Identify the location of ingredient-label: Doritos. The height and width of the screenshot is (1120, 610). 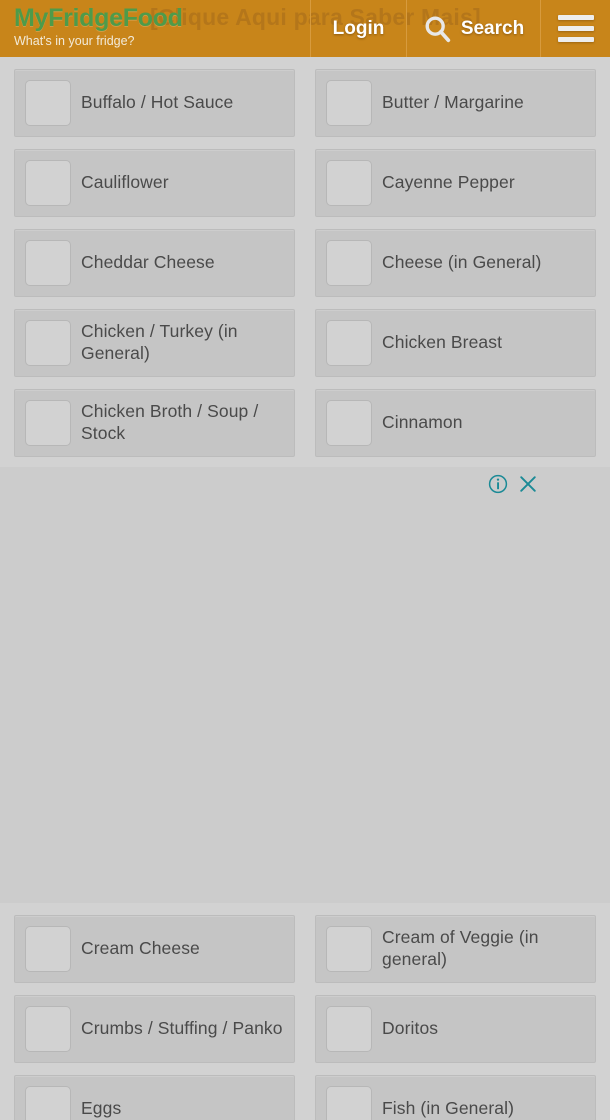
(410, 1028).